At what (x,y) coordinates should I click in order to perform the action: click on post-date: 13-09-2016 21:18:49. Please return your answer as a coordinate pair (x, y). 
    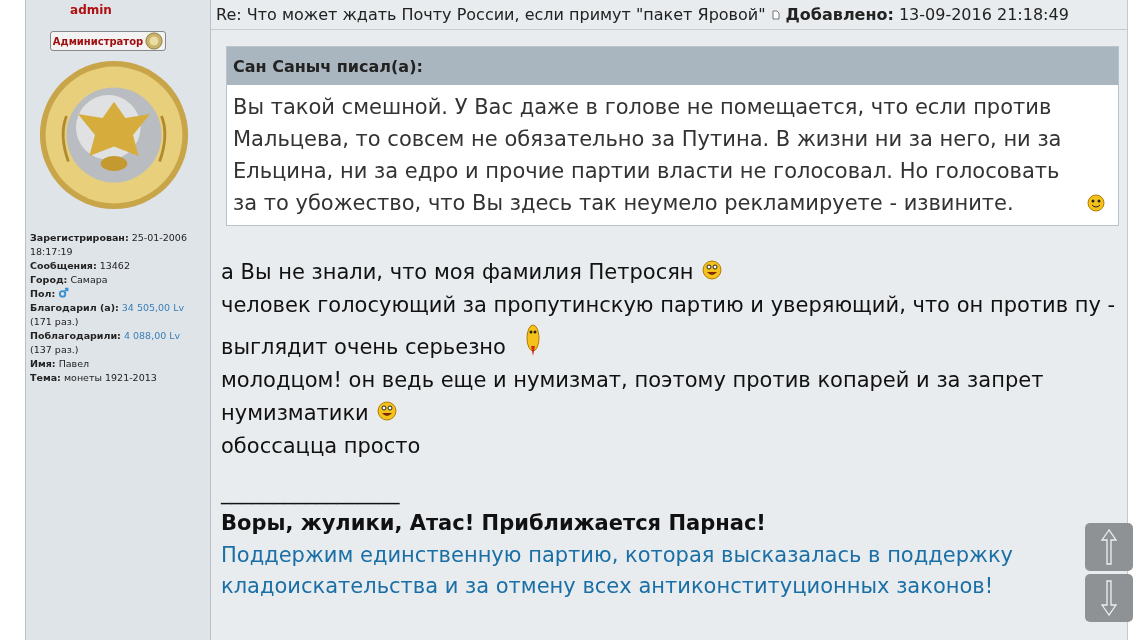
    Looking at the image, I should click on (983, 14).